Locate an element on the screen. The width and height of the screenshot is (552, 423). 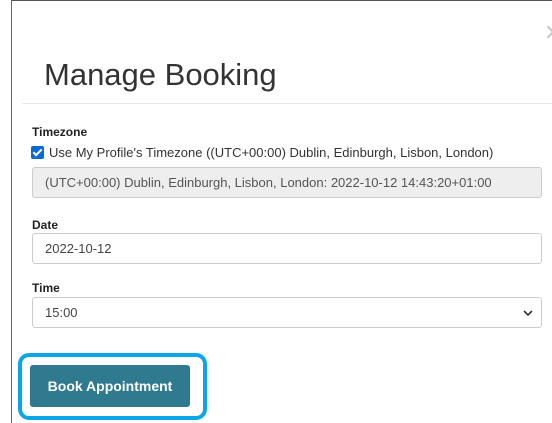
modal-title: Manage Booking is located at coordinates (160, 74).